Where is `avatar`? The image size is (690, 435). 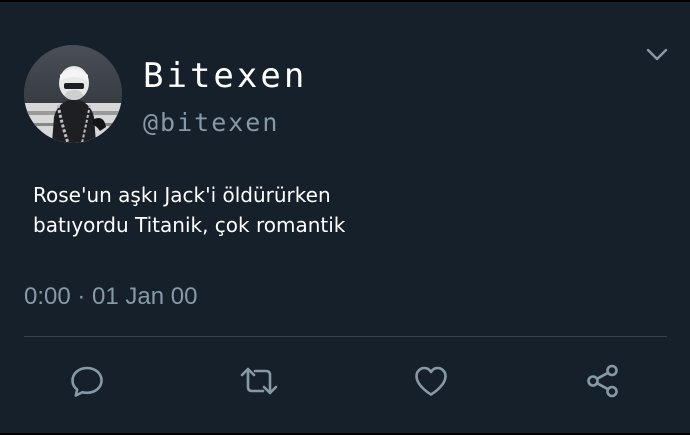
avatar is located at coordinates (73, 94).